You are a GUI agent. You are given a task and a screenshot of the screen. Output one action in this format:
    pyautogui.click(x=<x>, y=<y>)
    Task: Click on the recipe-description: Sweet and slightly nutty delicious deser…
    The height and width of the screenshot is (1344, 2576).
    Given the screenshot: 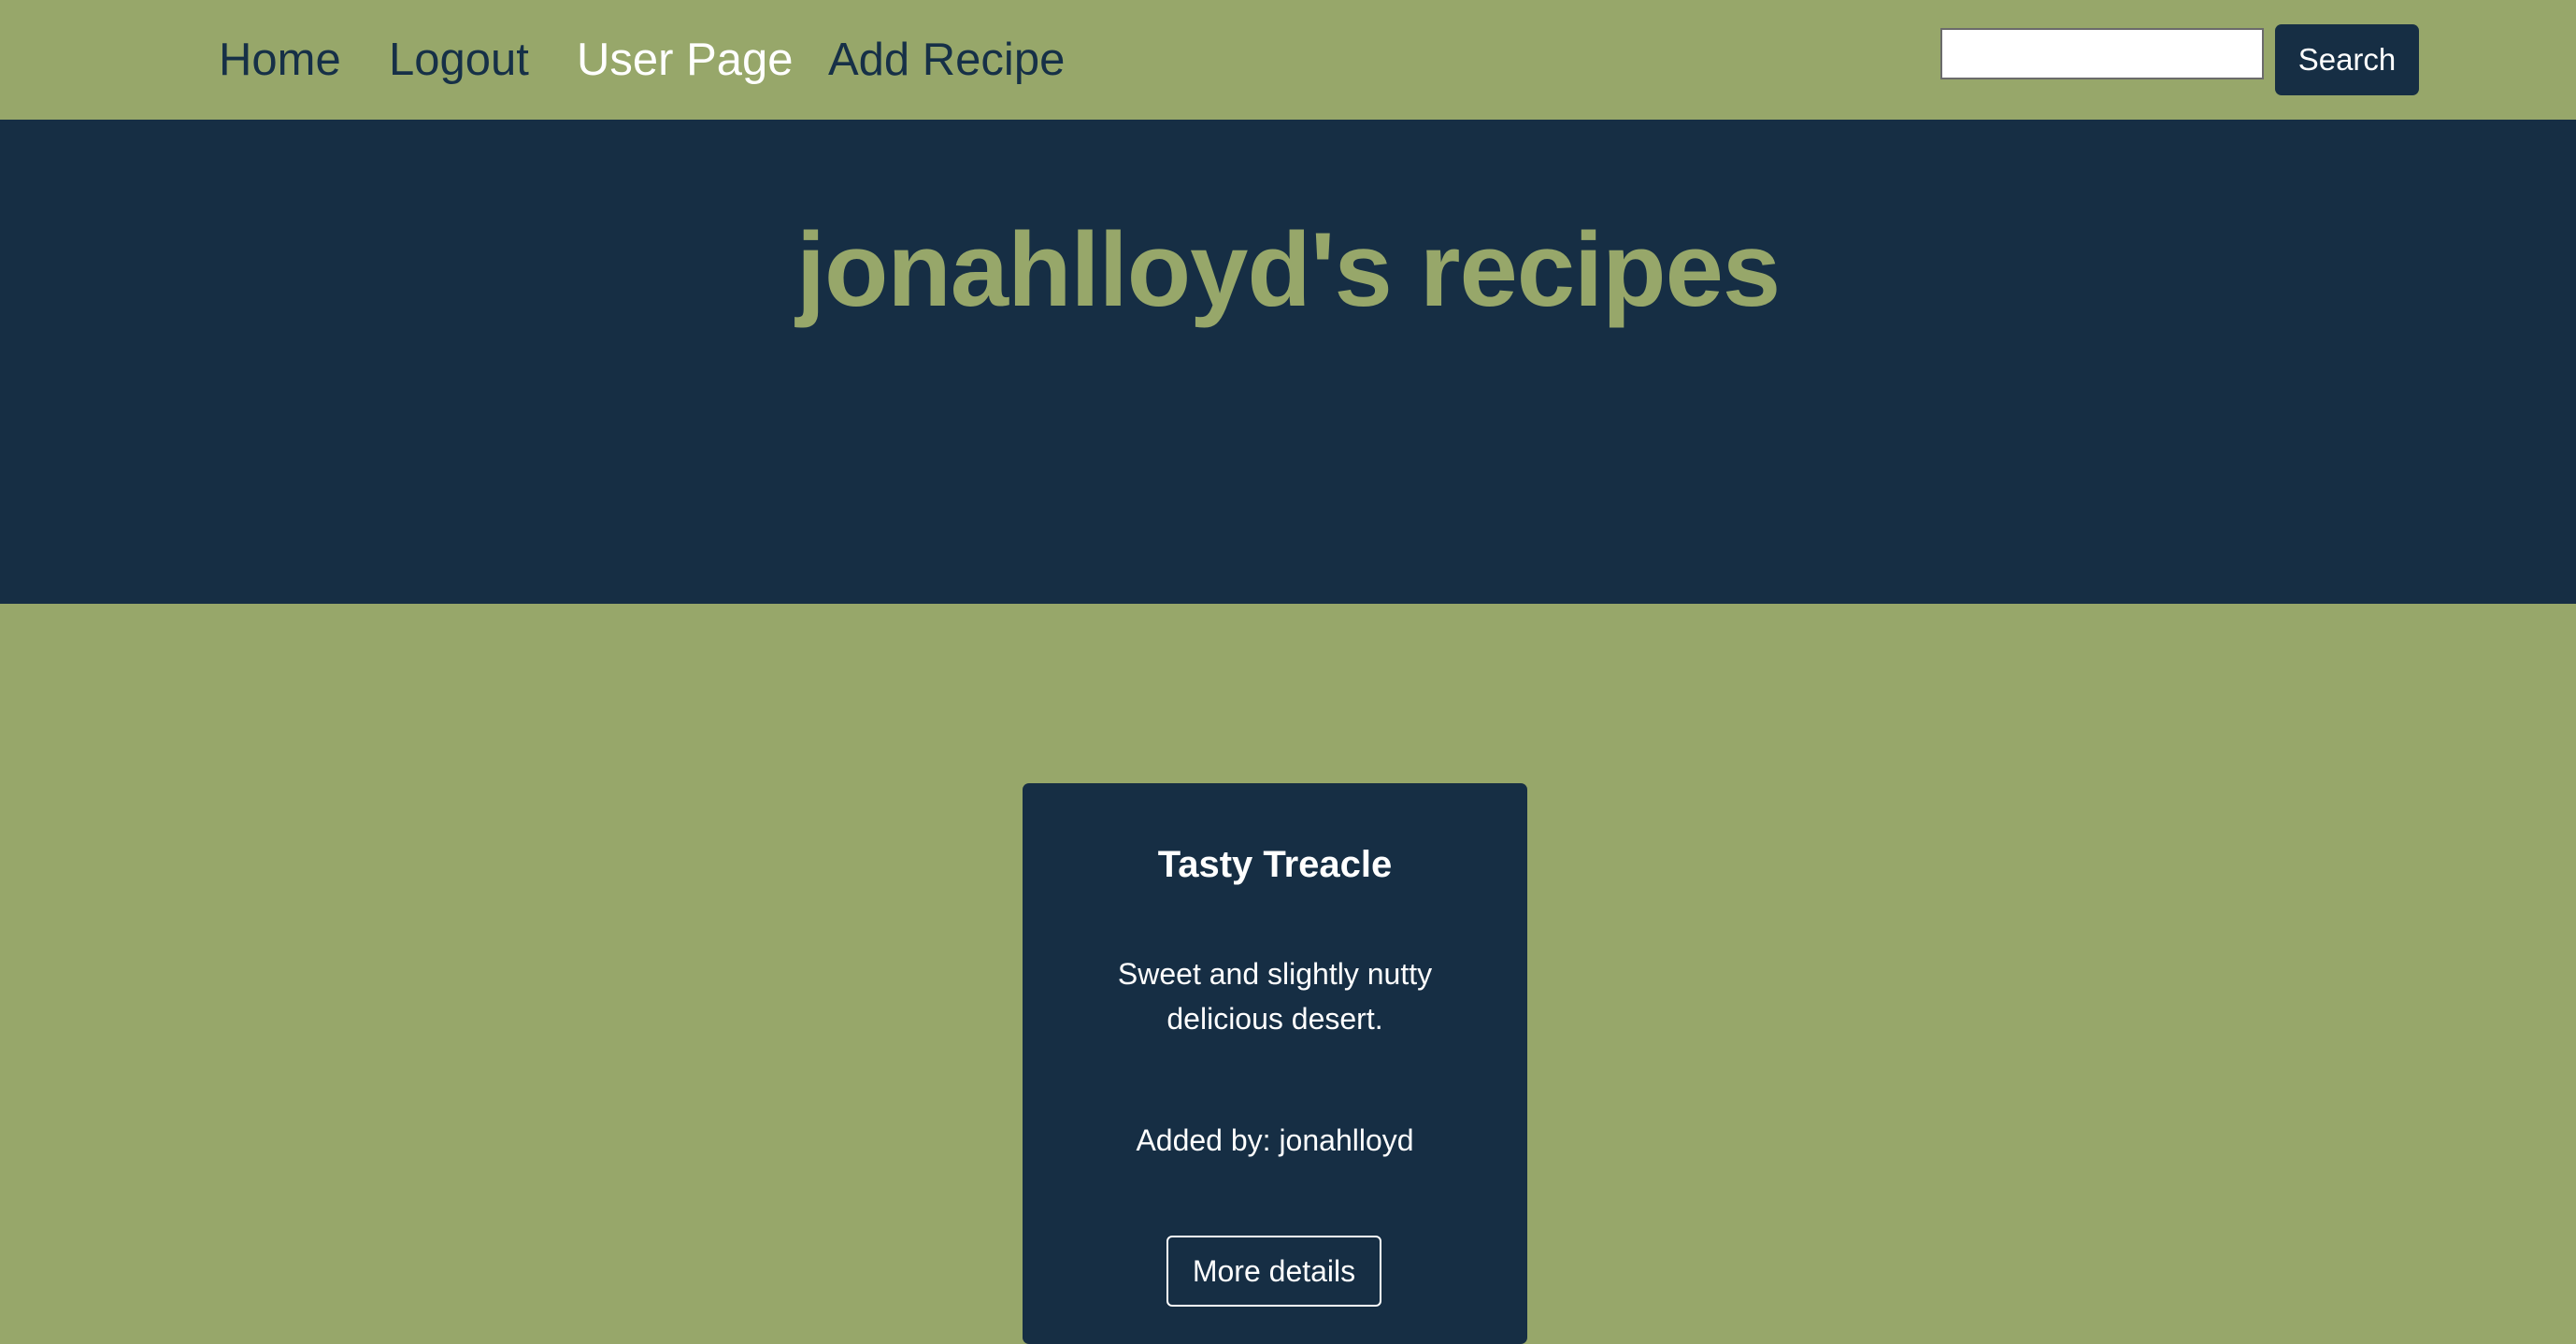 What is the action you would take?
    pyautogui.click(x=1275, y=997)
    